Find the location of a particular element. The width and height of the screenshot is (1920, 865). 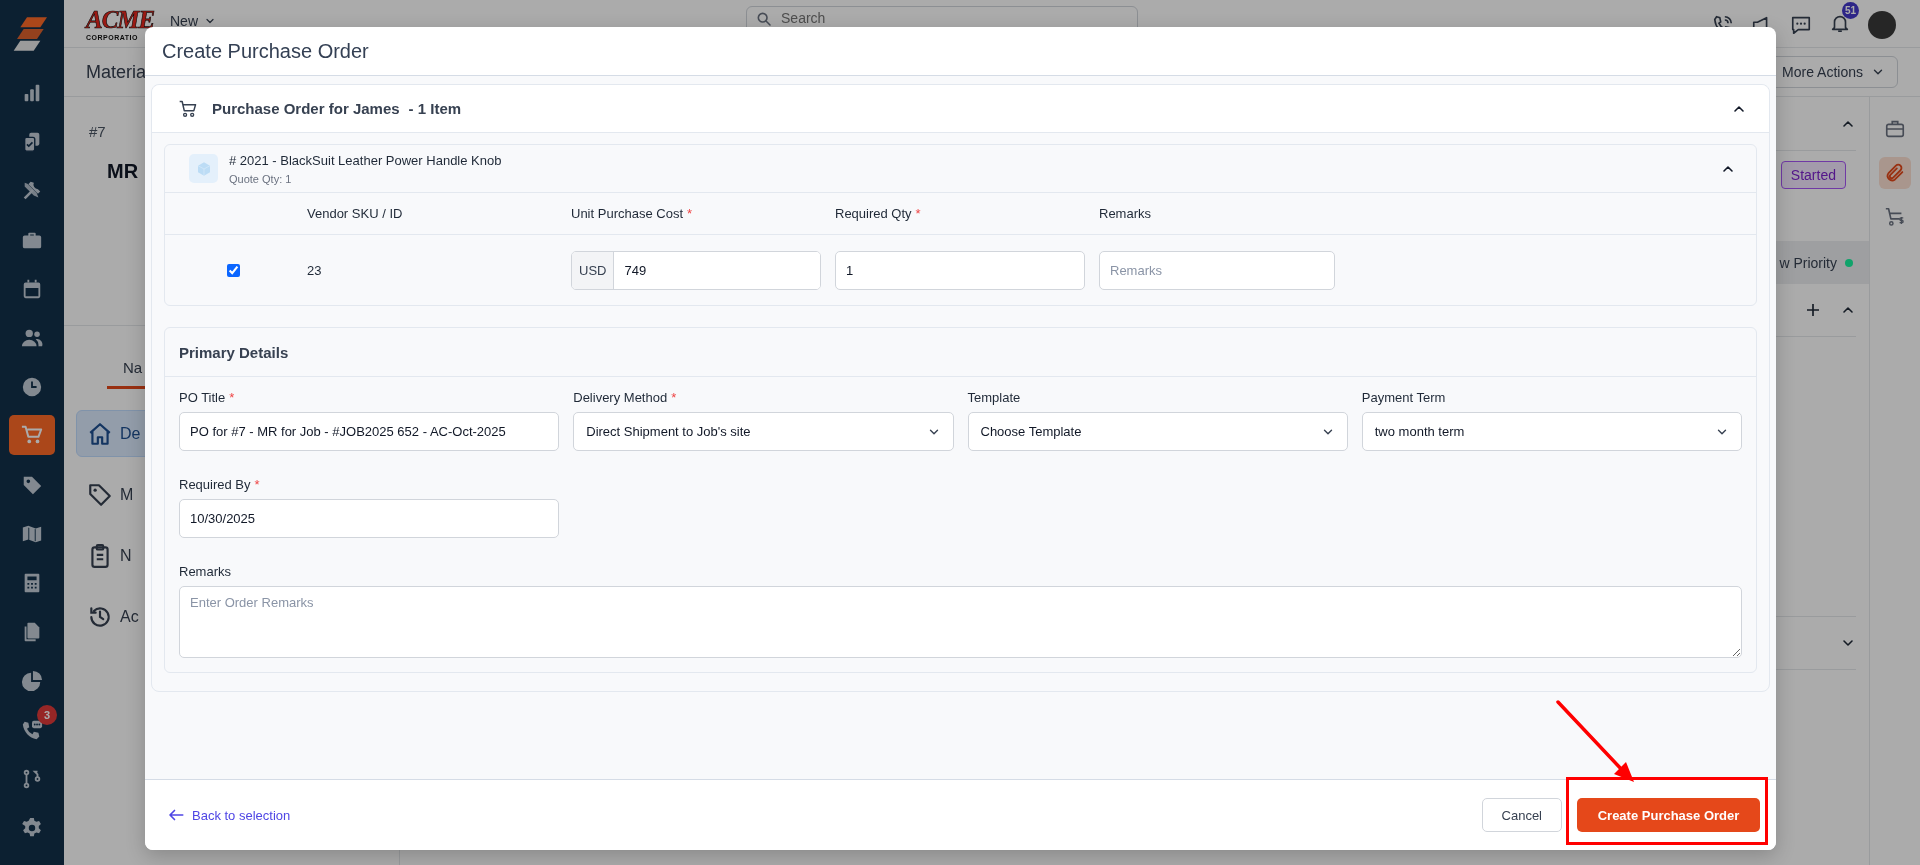

item-title: # 2021 - BlackSuit Leather Power Handle Knob is located at coordinates (365, 160).